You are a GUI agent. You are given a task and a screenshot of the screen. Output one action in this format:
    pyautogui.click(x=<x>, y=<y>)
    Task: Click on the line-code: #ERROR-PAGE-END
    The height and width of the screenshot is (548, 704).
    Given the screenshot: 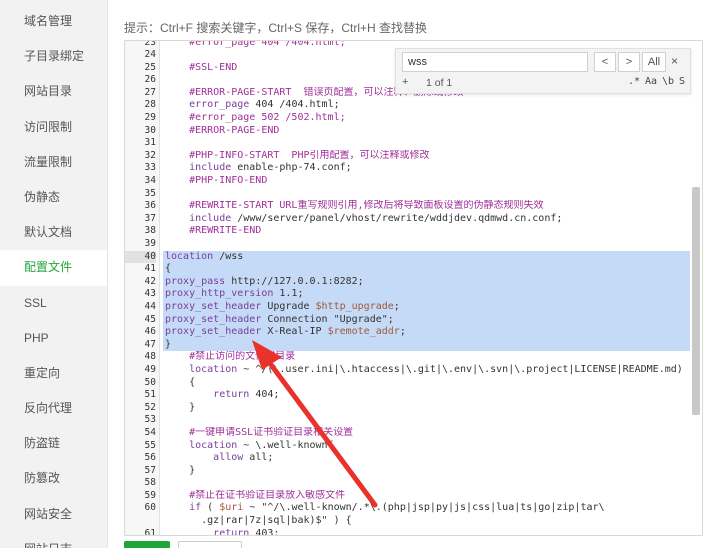 What is the action you would take?
    pyautogui.click(x=426, y=131)
    